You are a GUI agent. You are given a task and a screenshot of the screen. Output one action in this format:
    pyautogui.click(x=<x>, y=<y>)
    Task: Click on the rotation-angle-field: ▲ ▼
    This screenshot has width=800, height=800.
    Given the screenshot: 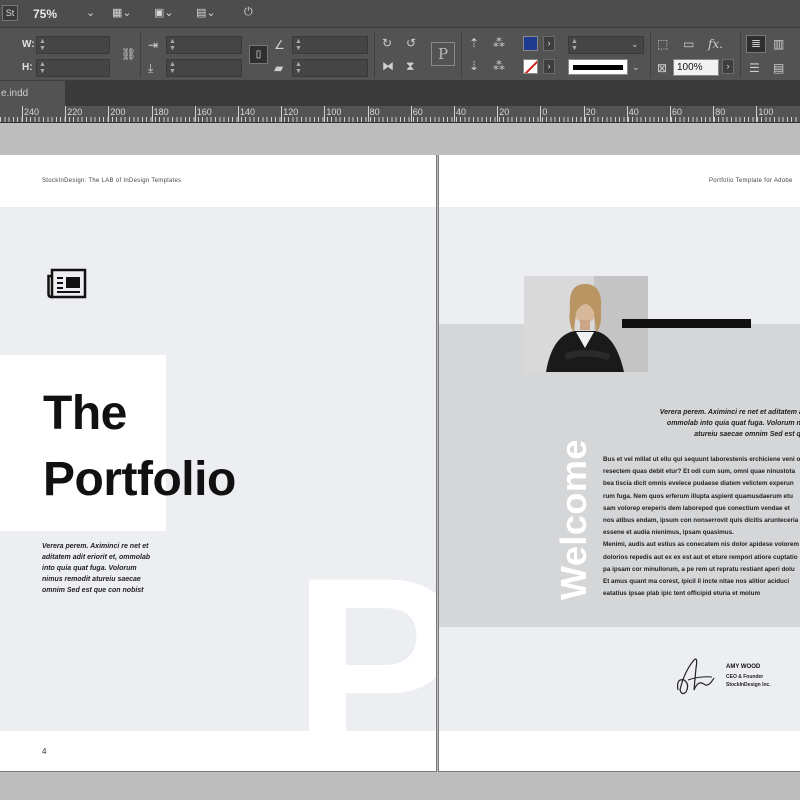 What is the action you would take?
    pyautogui.click(x=330, y=45)
    